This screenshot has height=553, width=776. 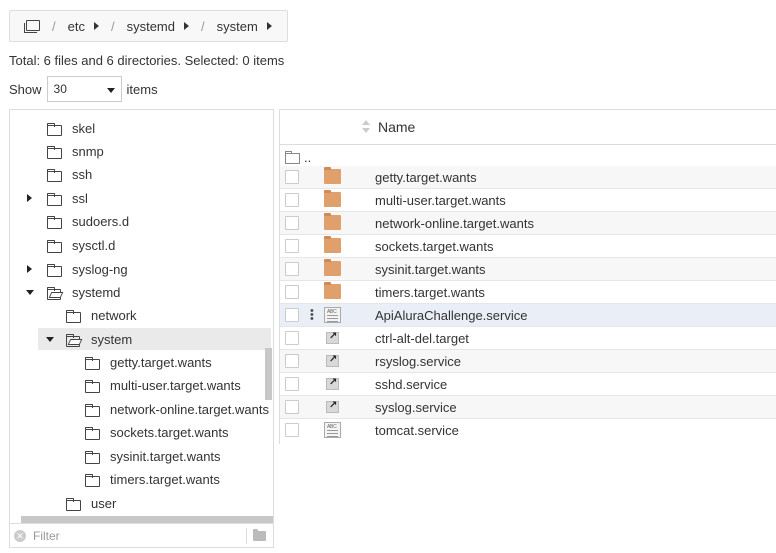 I want to click on table-row: ↗ sshd.service, so click(x=528, y=384).